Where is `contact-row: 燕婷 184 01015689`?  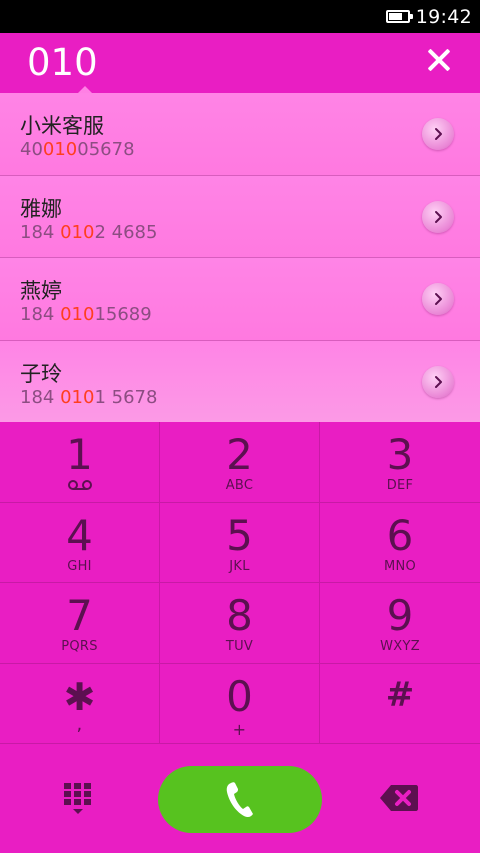
contact-row: 燕婷 184 01015689 is located at coordinates (240, 299).